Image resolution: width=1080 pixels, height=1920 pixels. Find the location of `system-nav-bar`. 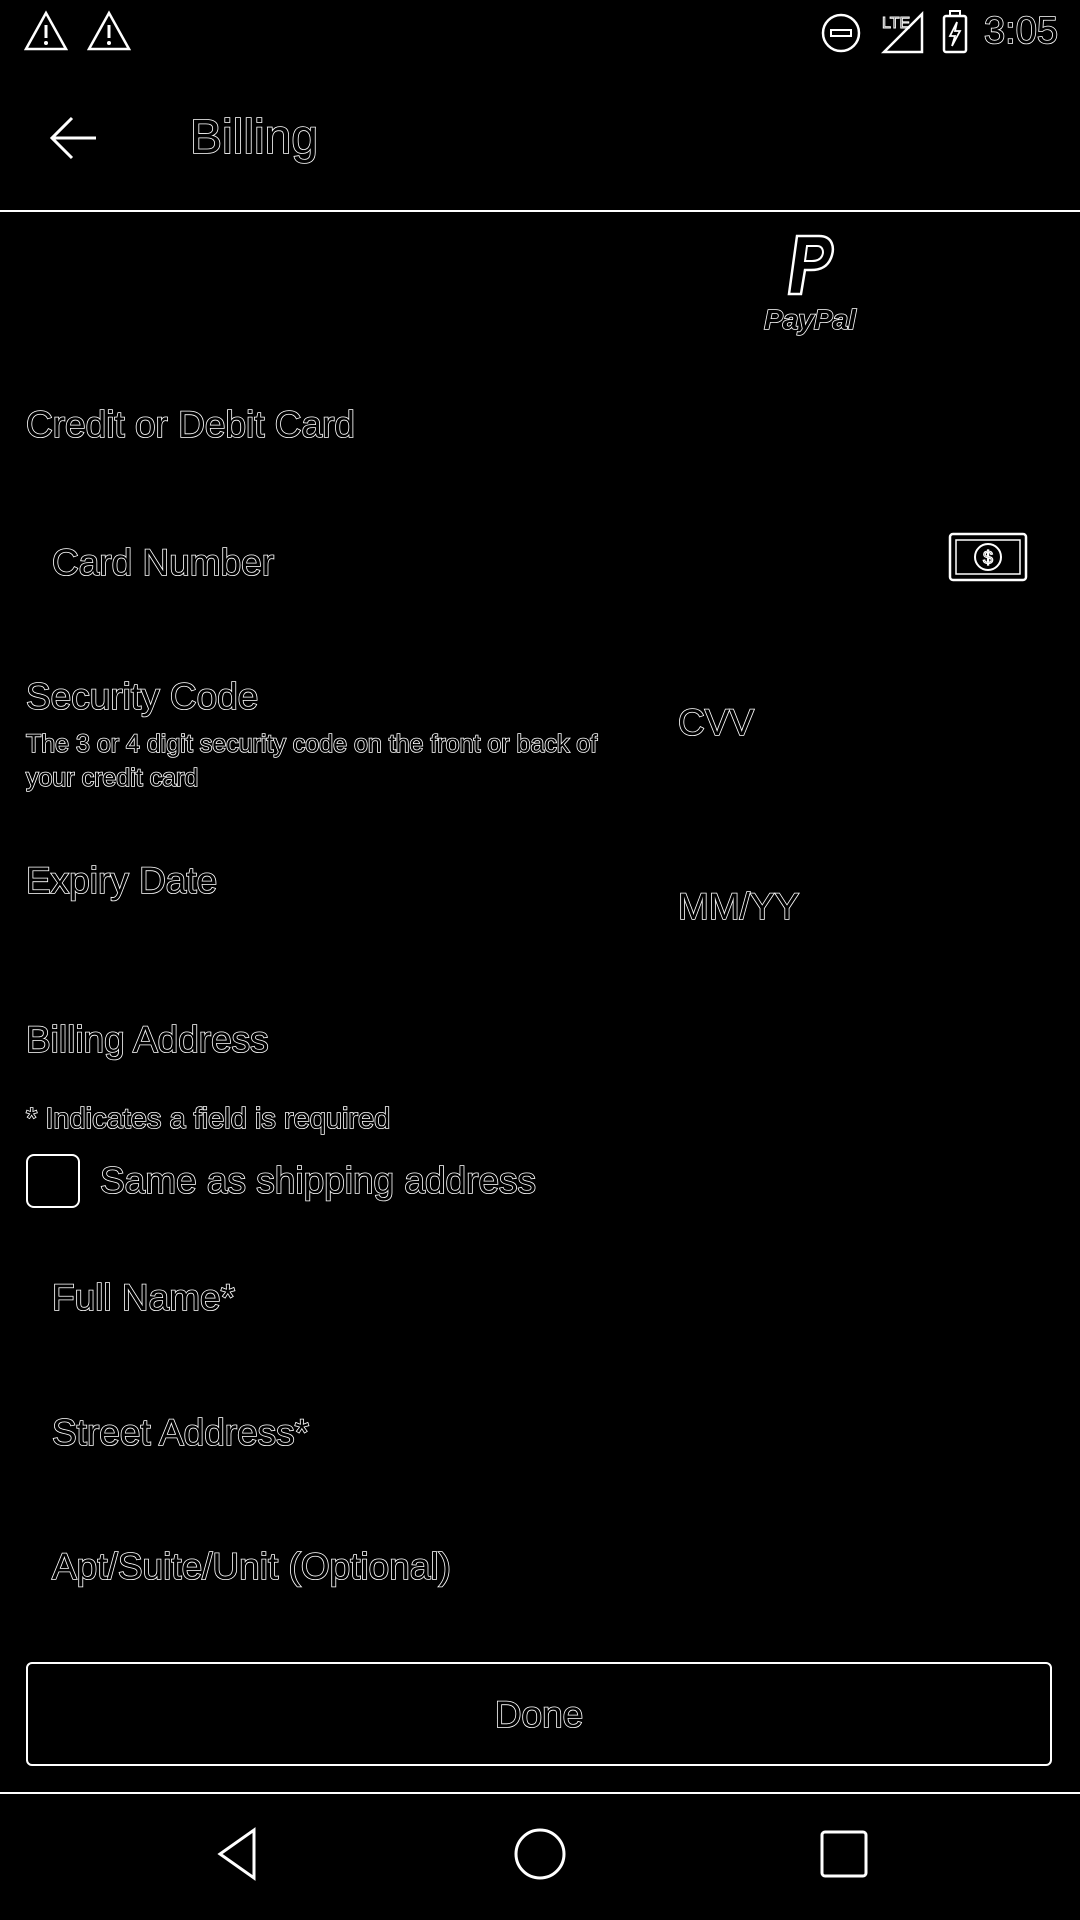

system-nav-bar is located at coordinates (540, 1856).